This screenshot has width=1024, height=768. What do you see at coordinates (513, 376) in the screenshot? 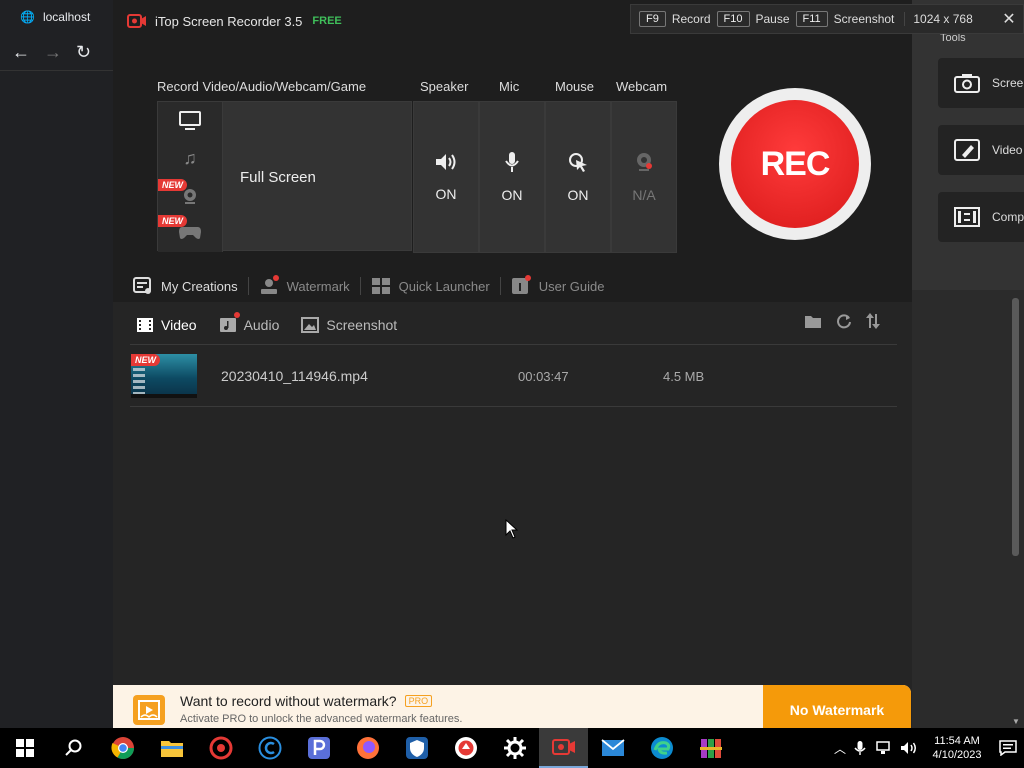
I see `table-row: NEW 20230410_114946.mp4 00:03:47 4.5 MB` at bounding box center [513, 376].